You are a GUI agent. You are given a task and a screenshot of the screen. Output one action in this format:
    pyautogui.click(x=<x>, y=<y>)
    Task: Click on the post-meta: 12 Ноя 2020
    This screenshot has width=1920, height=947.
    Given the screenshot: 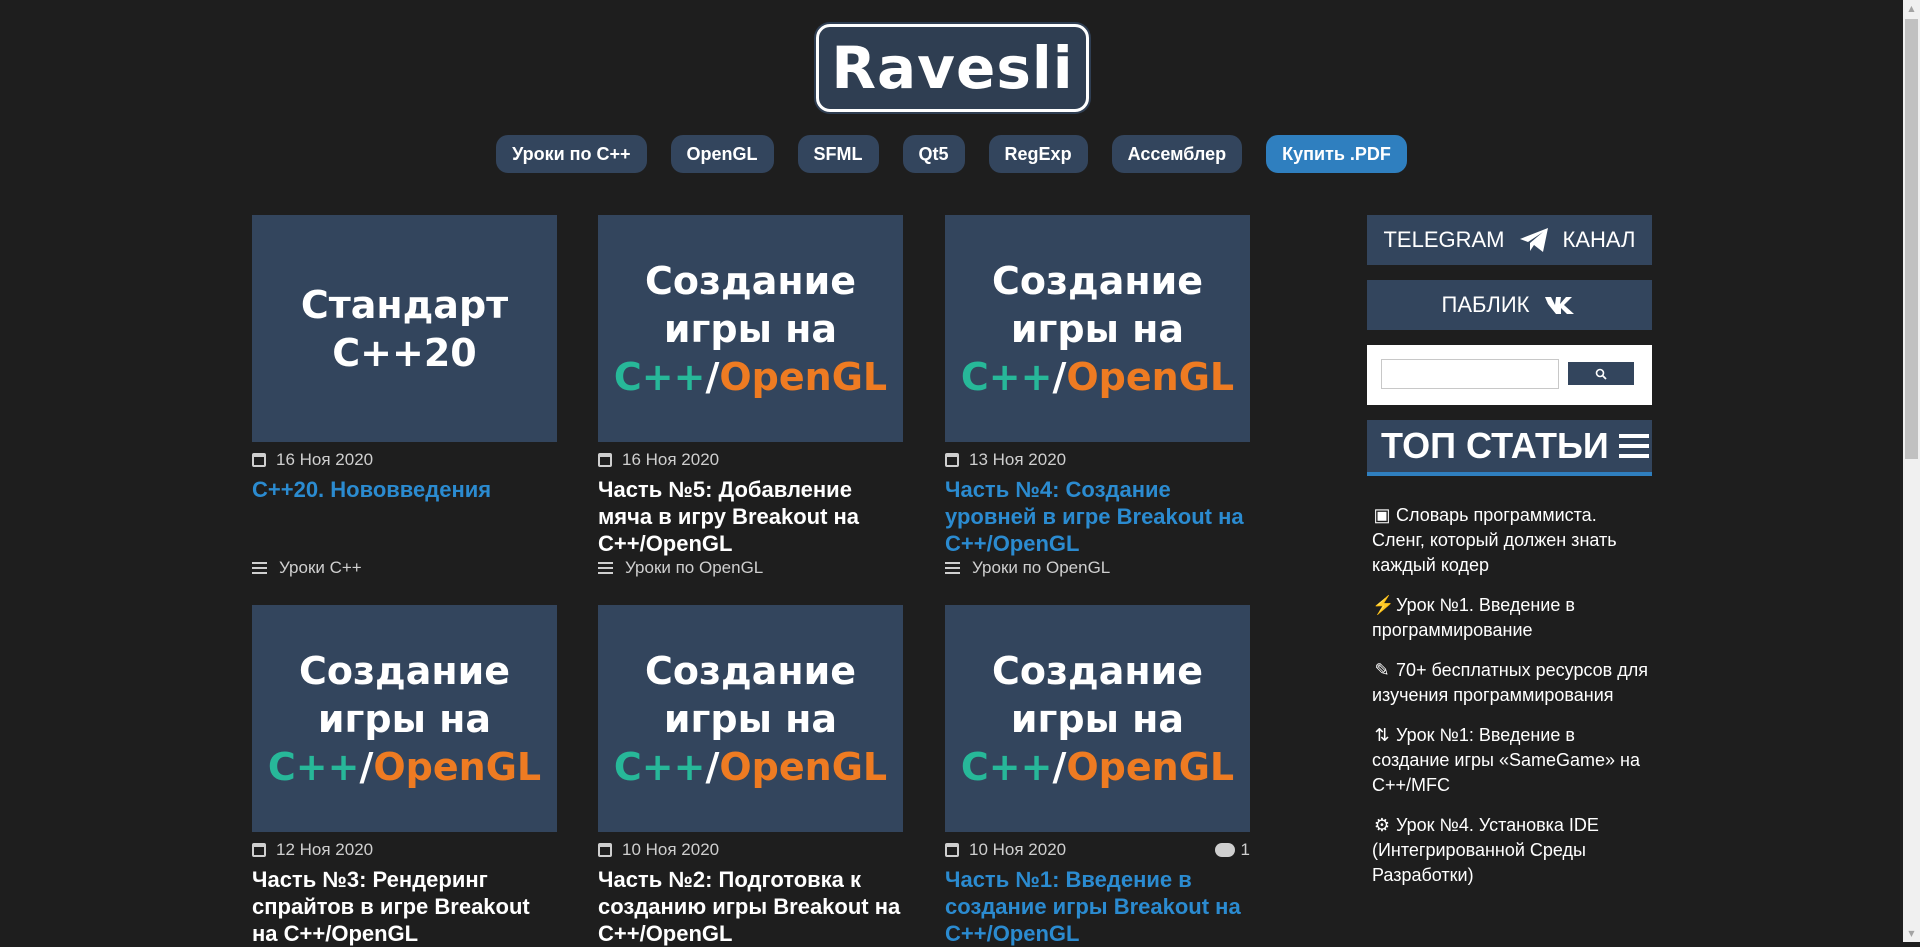 What is the action you would take?
    pyautogui.click(x=404, y=850)
    